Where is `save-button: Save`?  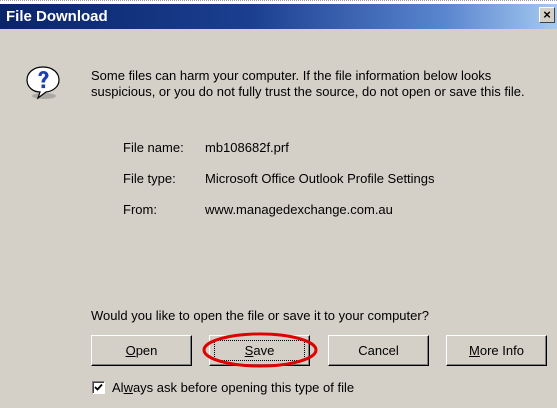
save-button: Save is located at coordinates (259, 350).